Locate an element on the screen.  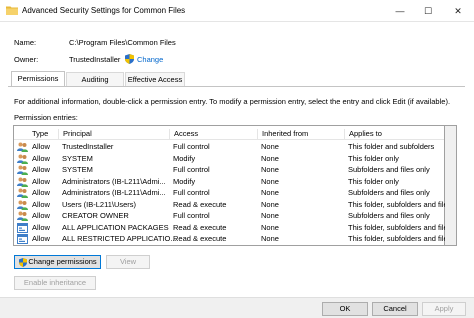
tab-auditing-label: Auditing is located at coordinates (95, 79).